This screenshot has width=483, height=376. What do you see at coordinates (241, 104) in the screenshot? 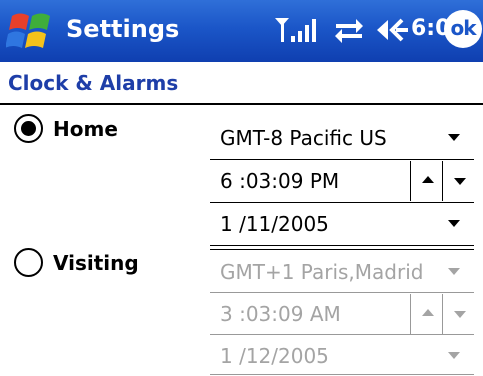
I see `heading-divider` at bounding box center [241, 104].